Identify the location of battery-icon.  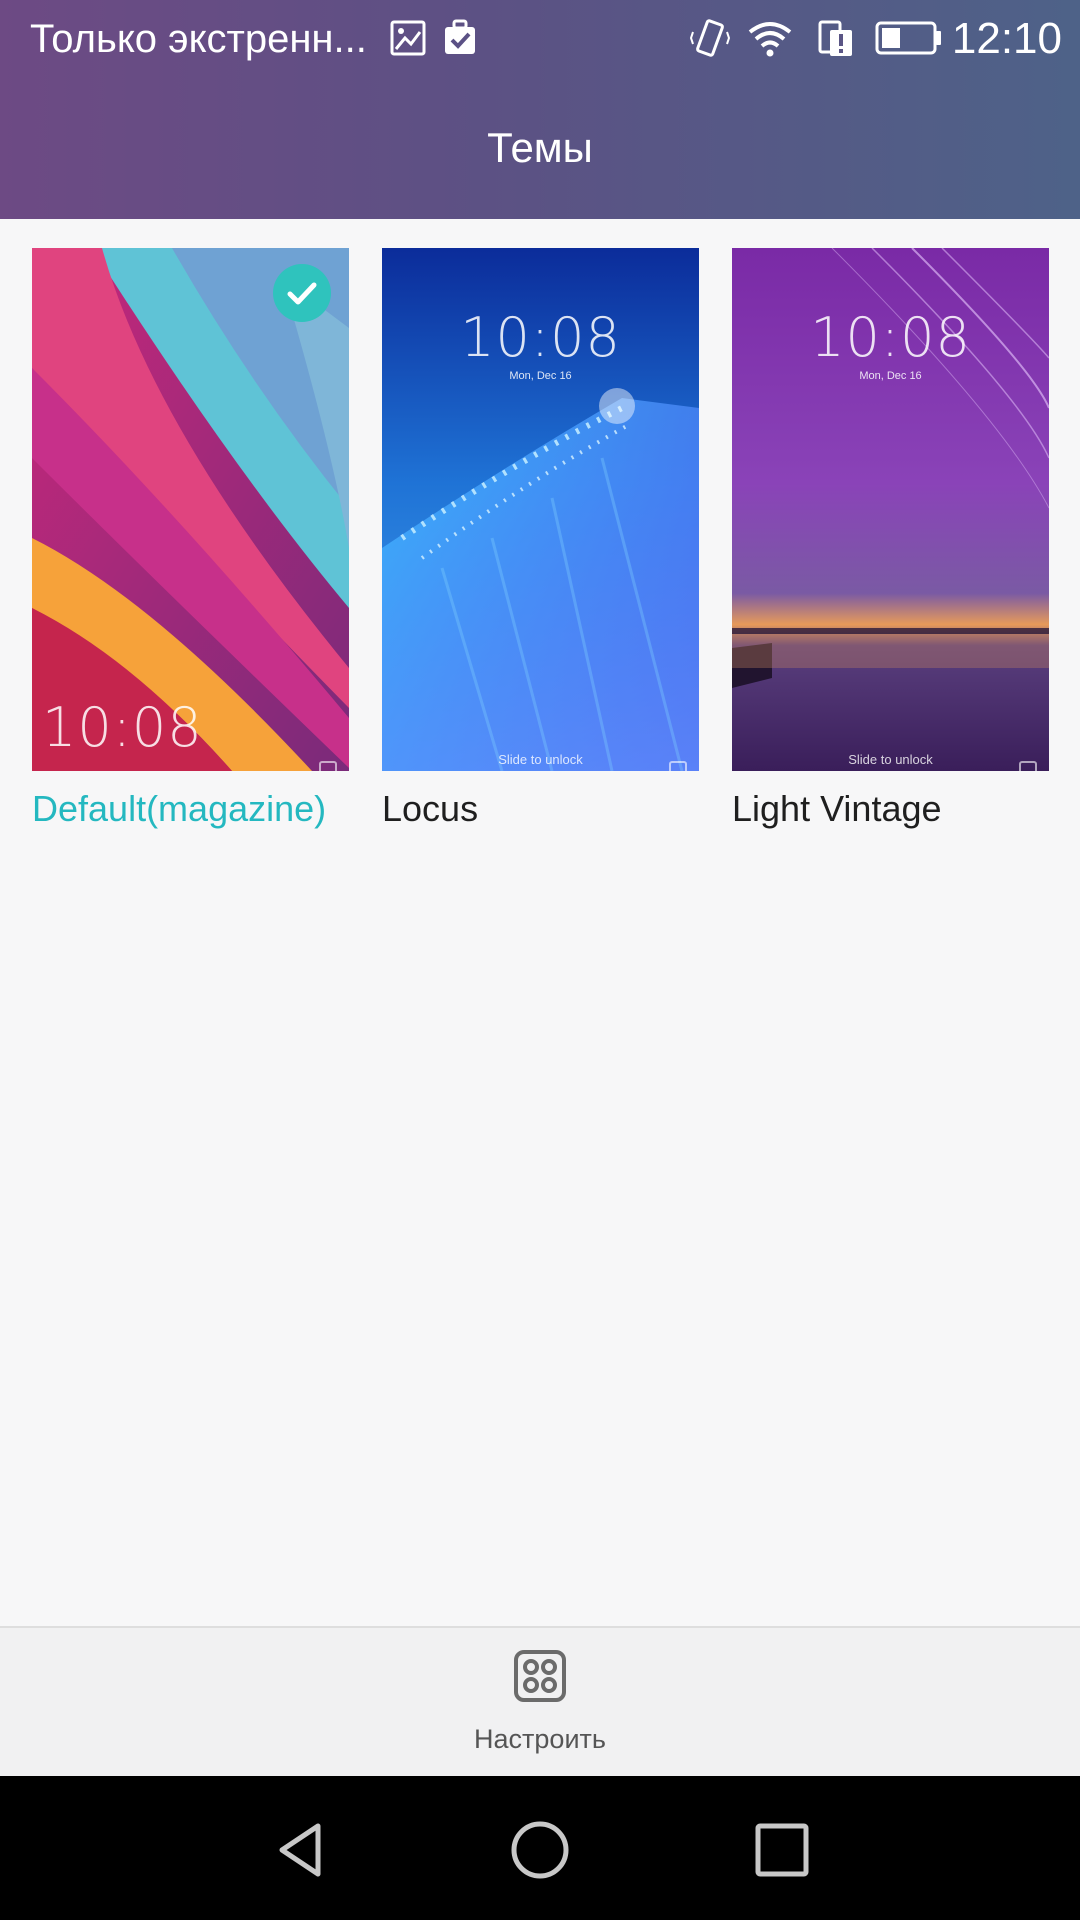
(908, 38).